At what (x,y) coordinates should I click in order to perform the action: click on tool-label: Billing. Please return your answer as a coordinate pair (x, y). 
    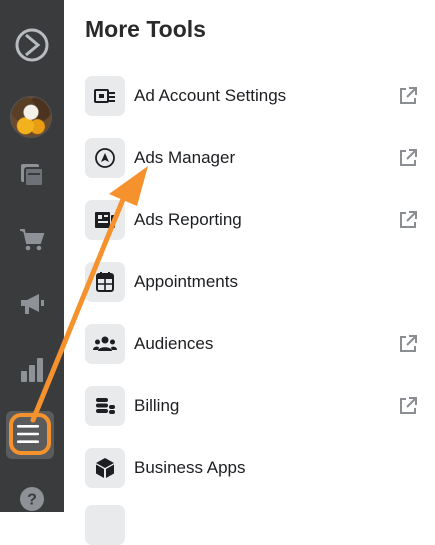
    Looking at the image, I should click on (157, 405).